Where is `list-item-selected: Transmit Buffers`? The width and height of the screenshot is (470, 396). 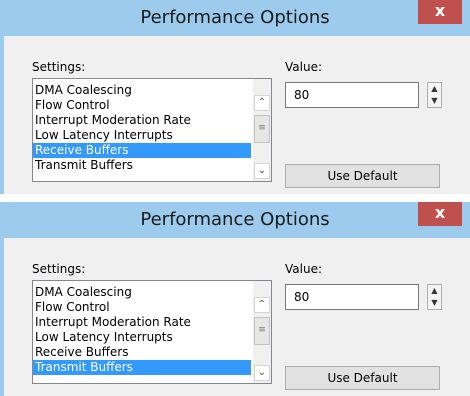
list-item-selected: Transmit Buffers is located at coordinates (142, 367).